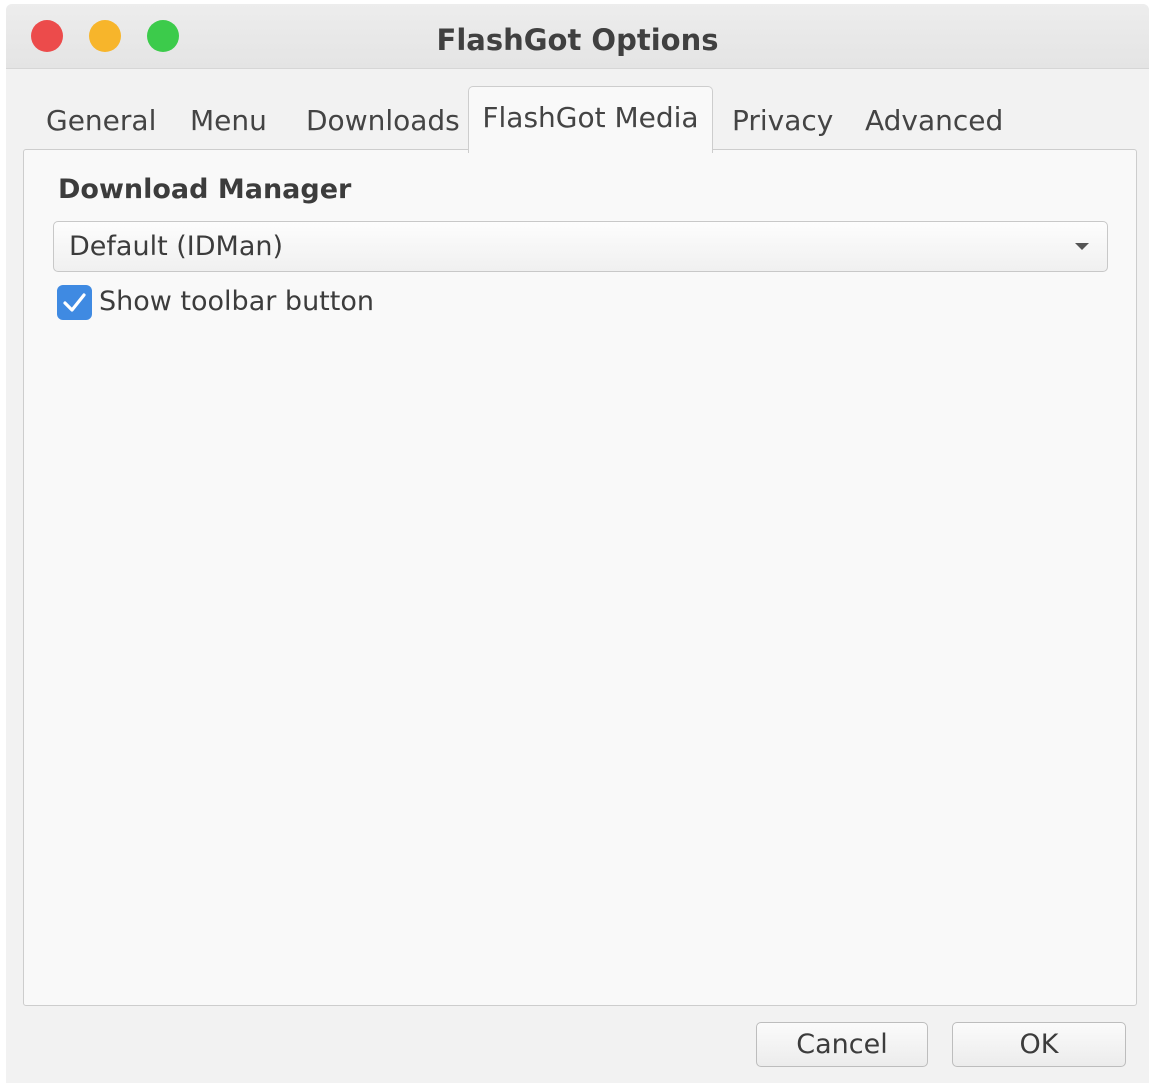 This screenshot has width=1149, height=1083. What do you see at coordinates (842, 1044) in the screenshot?
I see `cancel-button: Cancel` at bounding box center [842, 1044].